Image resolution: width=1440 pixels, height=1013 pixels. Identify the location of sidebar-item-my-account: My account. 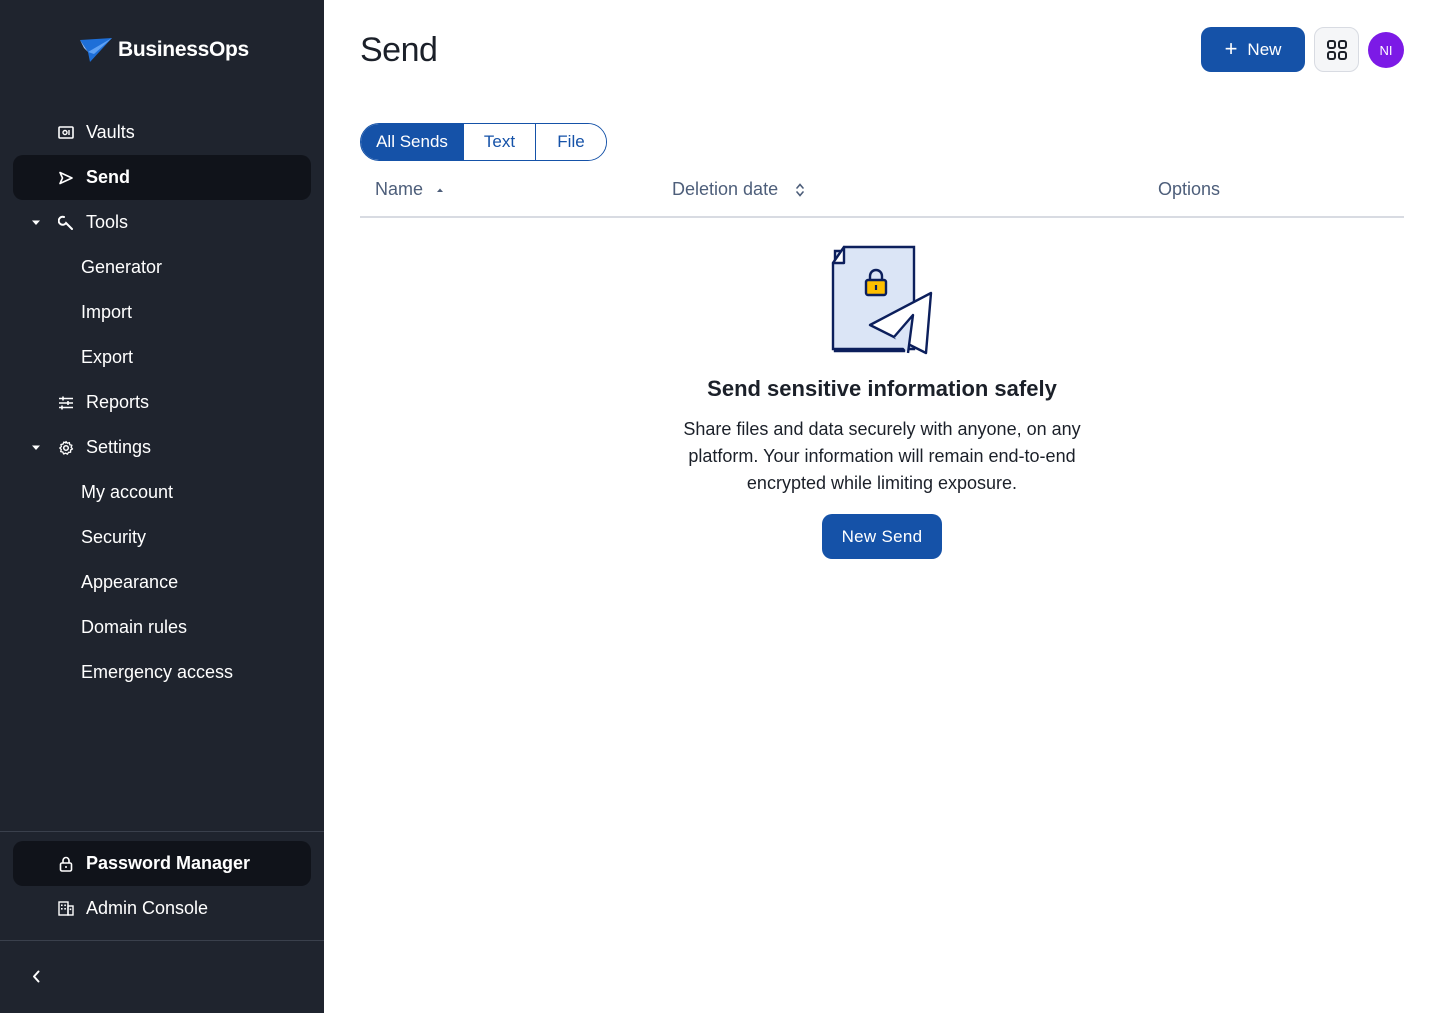
(162, 492).